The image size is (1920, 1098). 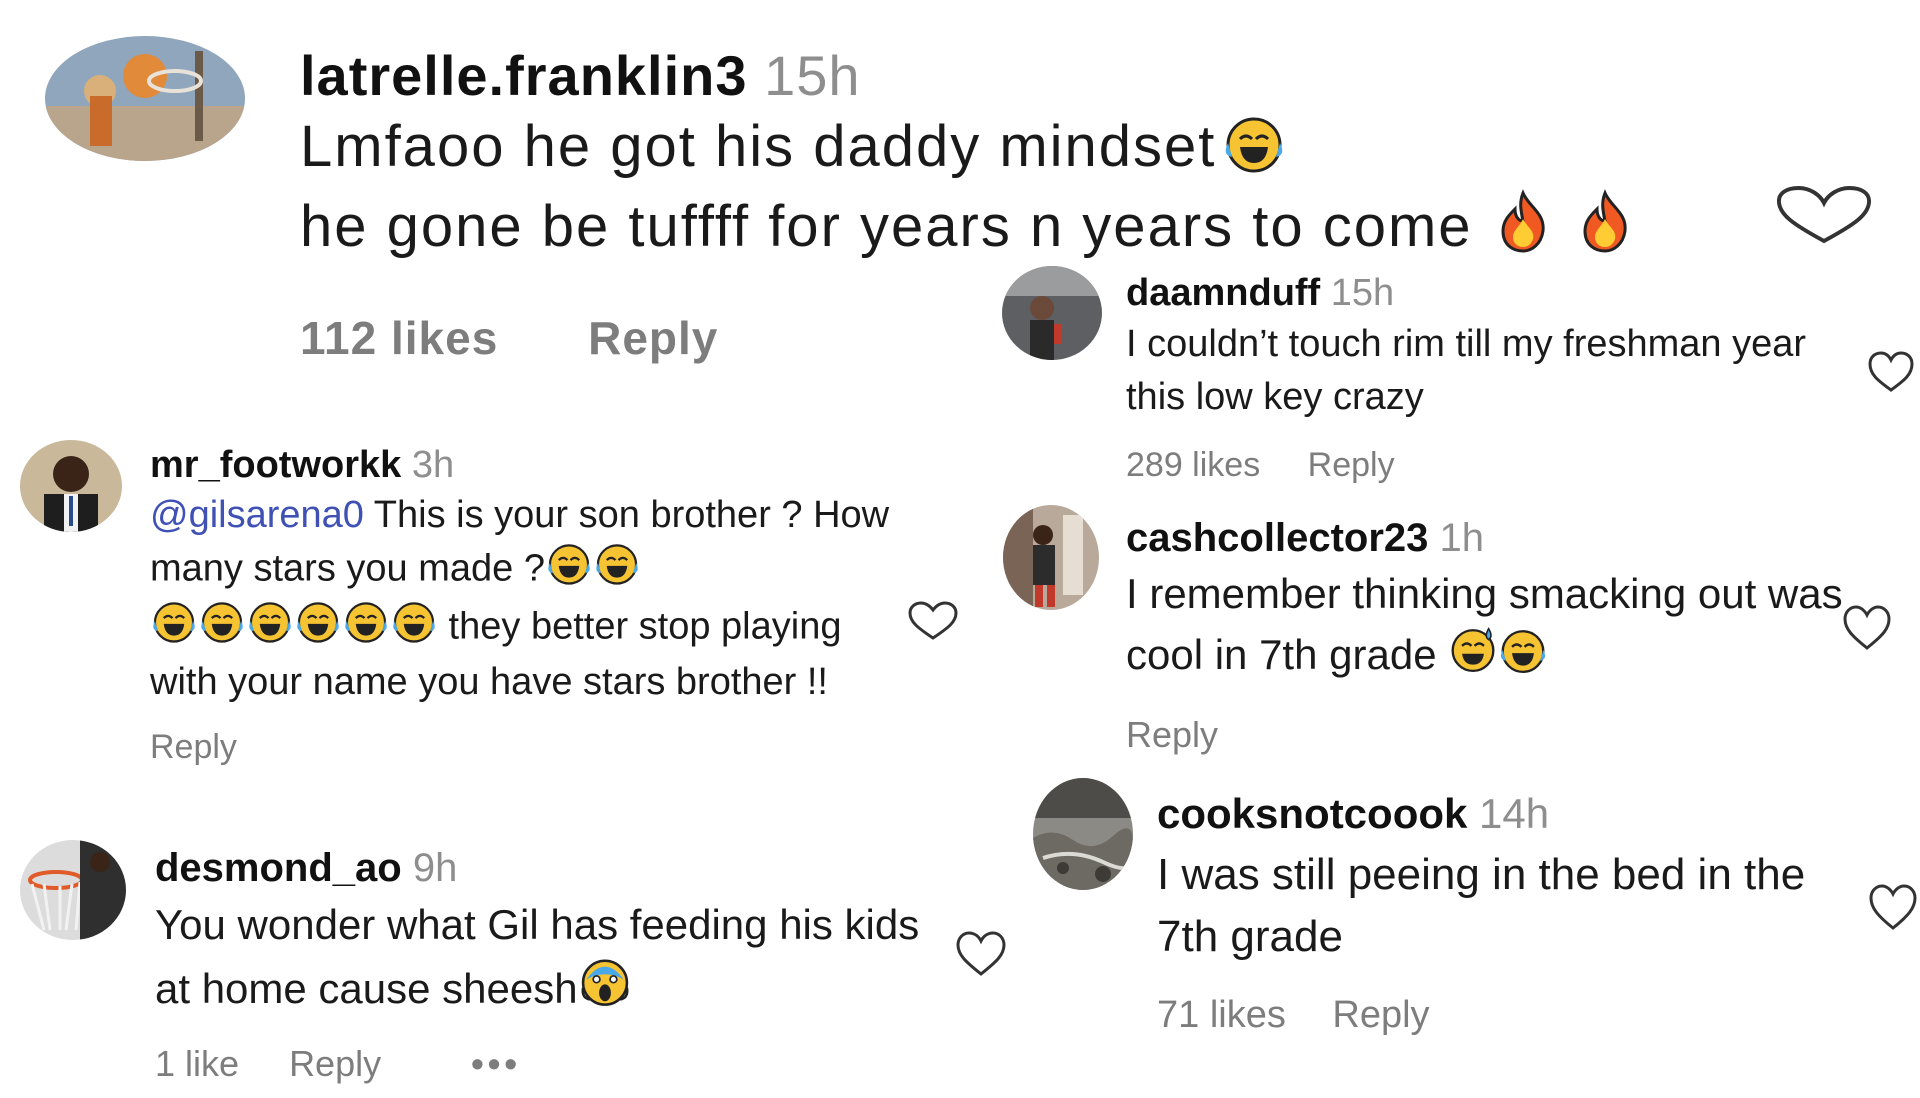 I want to click on username: mr_footworkk, so click(x=275, y=465).